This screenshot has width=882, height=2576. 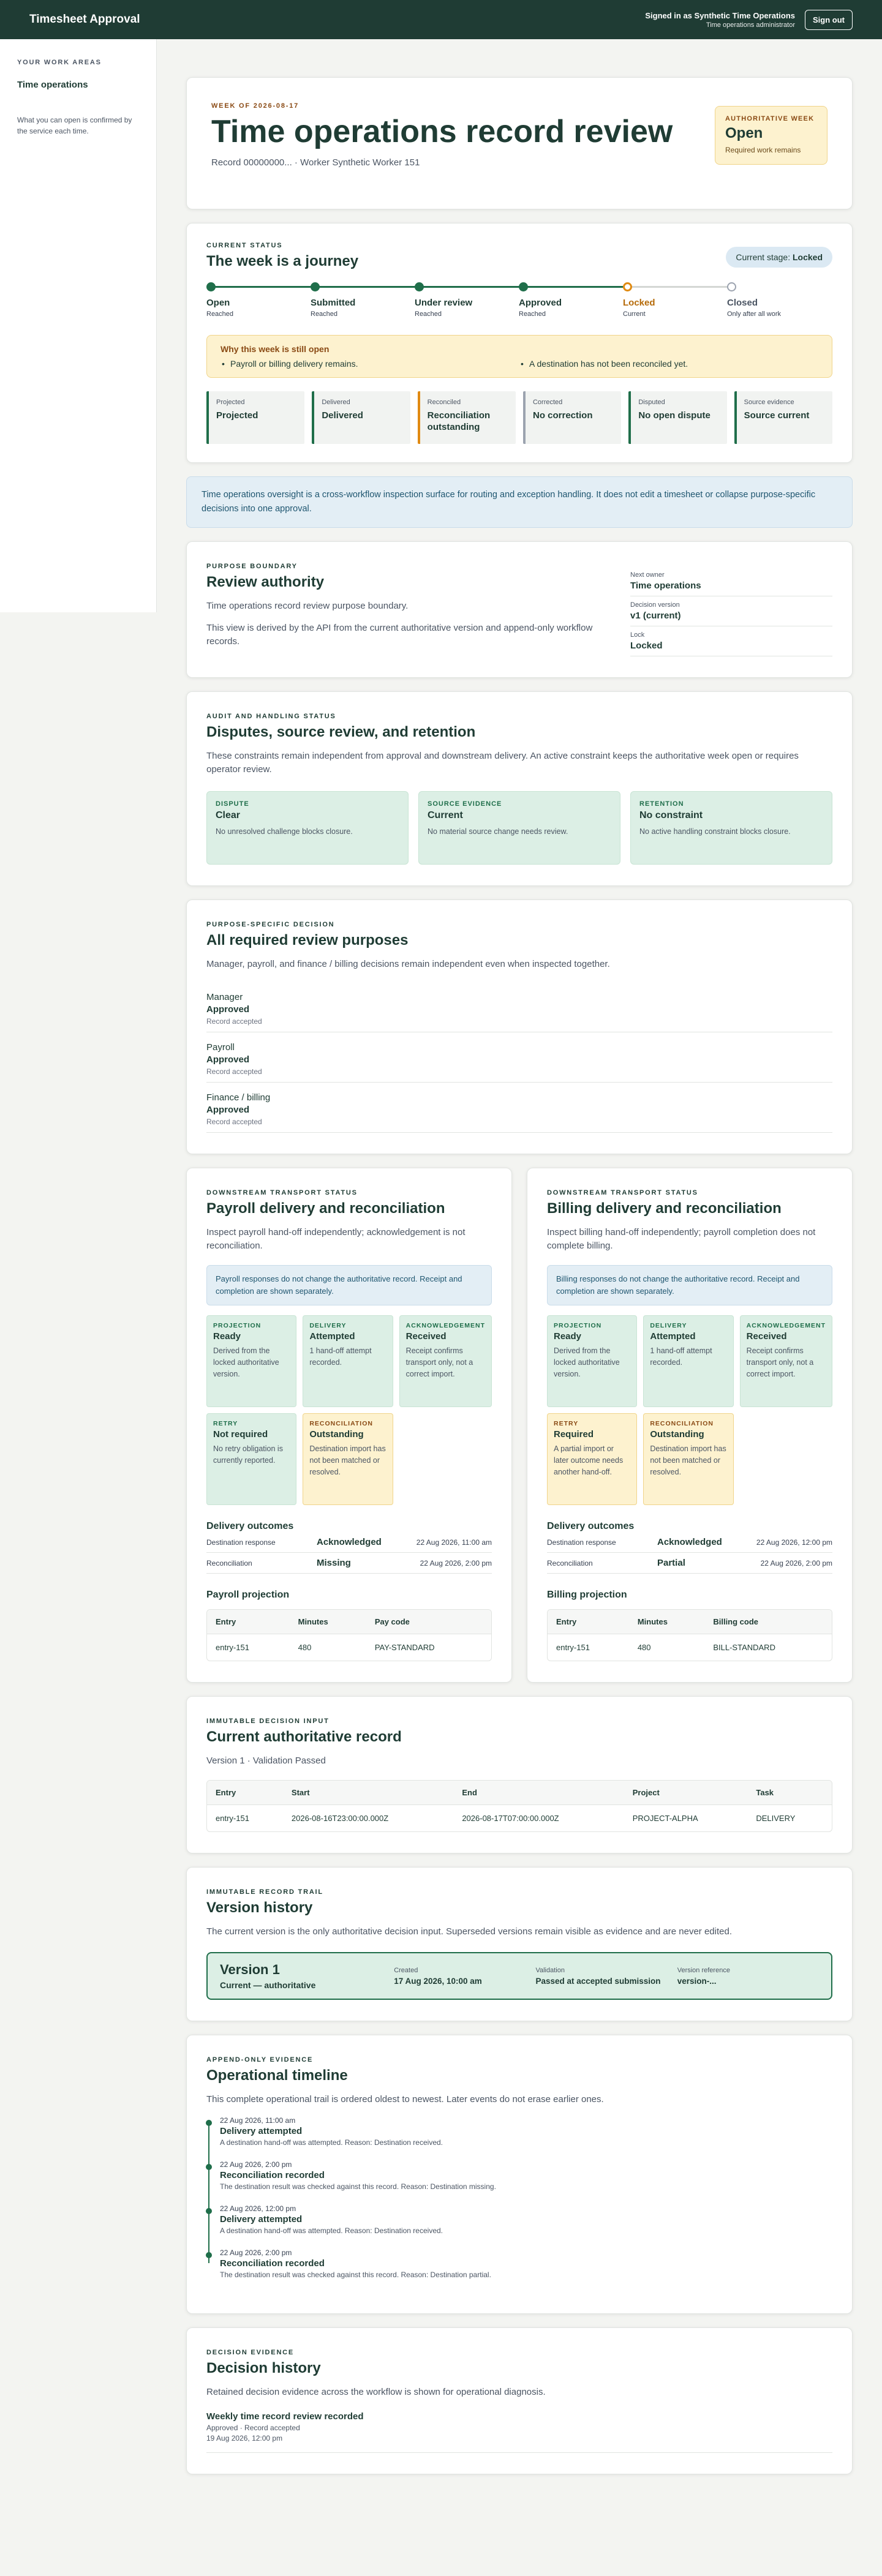 What do you see at coordinates (666, 1622) in the screenshot?
I see `column-header: Minutes` at bounding box center [666, 1622].